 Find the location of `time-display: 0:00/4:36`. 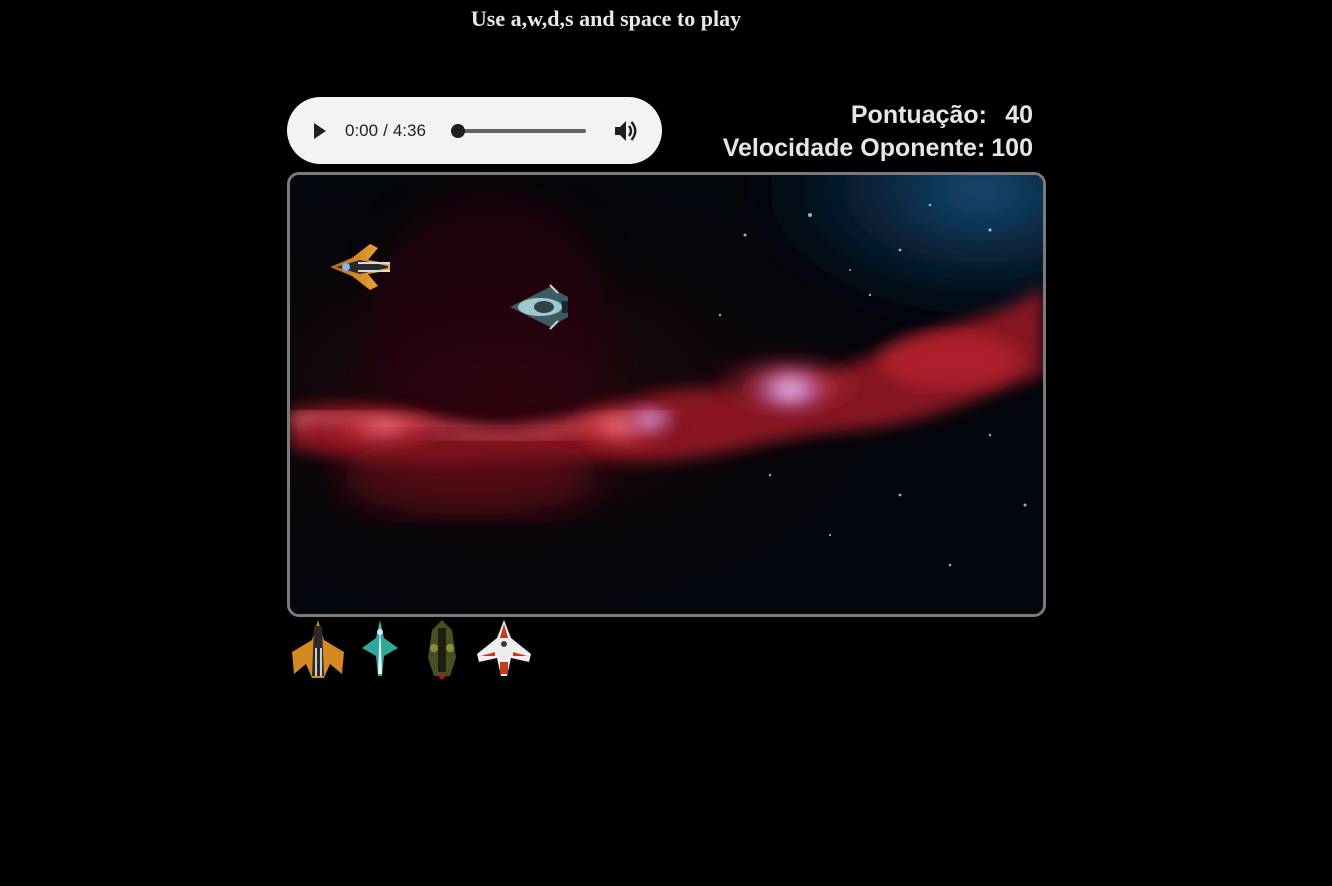

time-display: 0:00/4:36 is located at coordinates (385, 131).